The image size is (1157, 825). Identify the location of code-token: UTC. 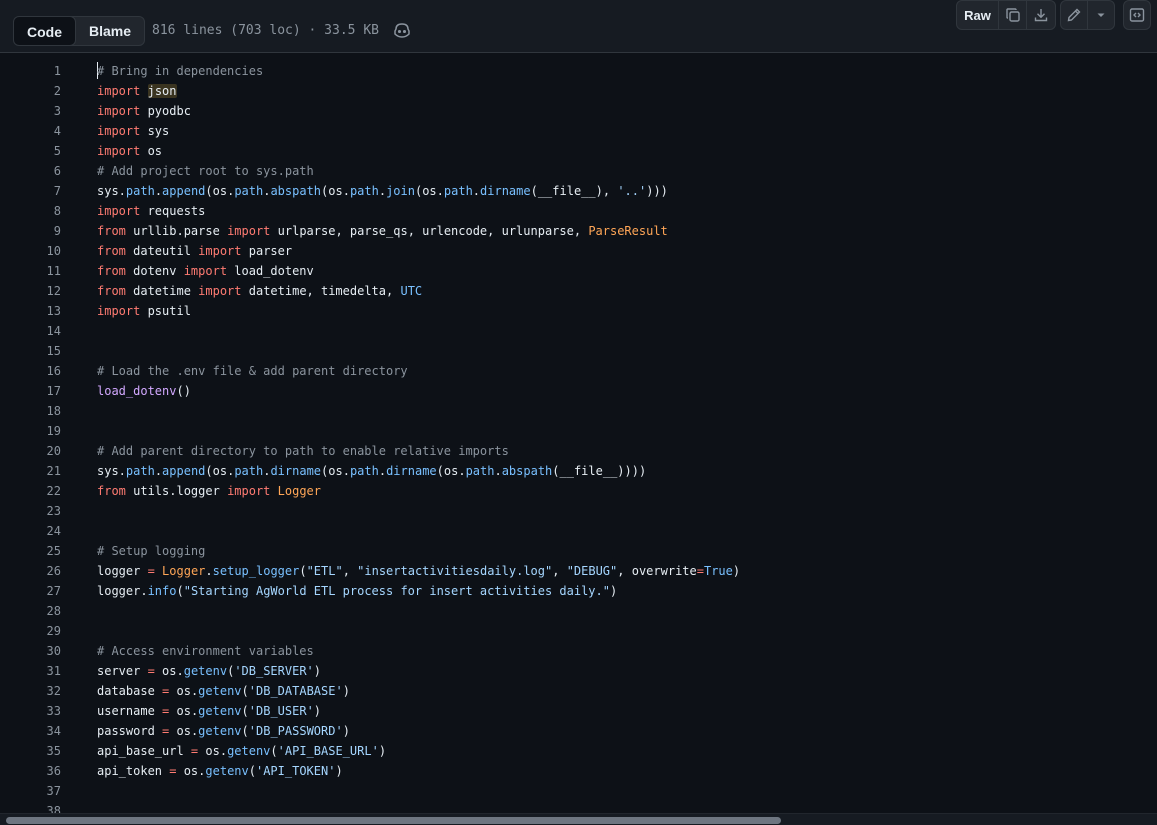
(411, 291).